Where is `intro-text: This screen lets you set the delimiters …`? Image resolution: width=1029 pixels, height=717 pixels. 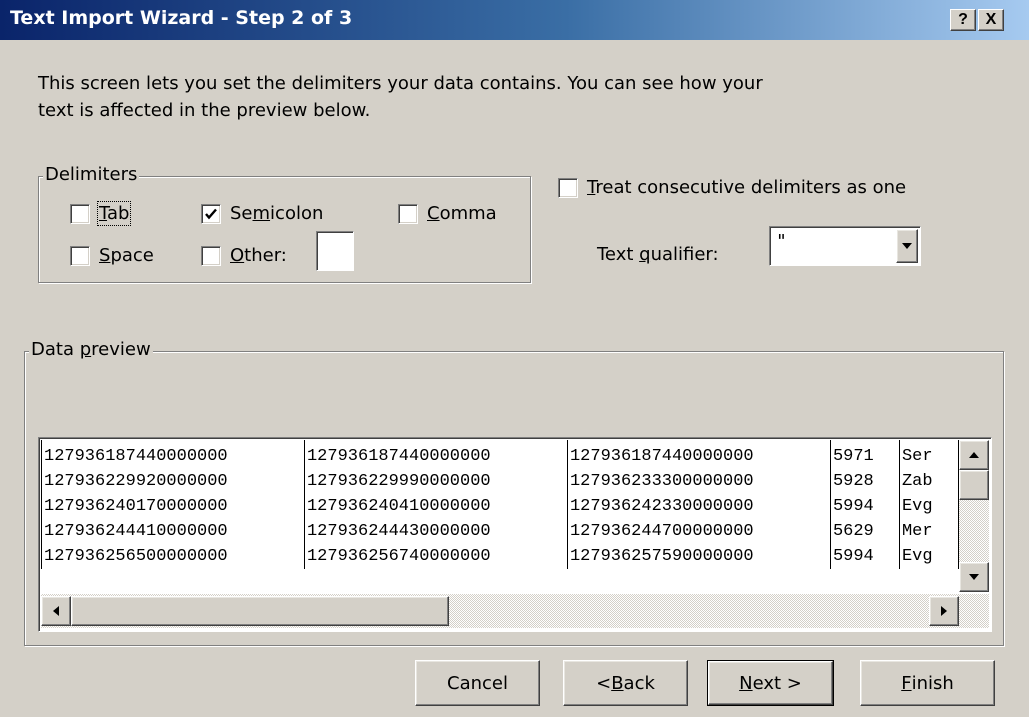
intro-text: This screen lets you set the delimiters … is located at coordinates (400, 97).